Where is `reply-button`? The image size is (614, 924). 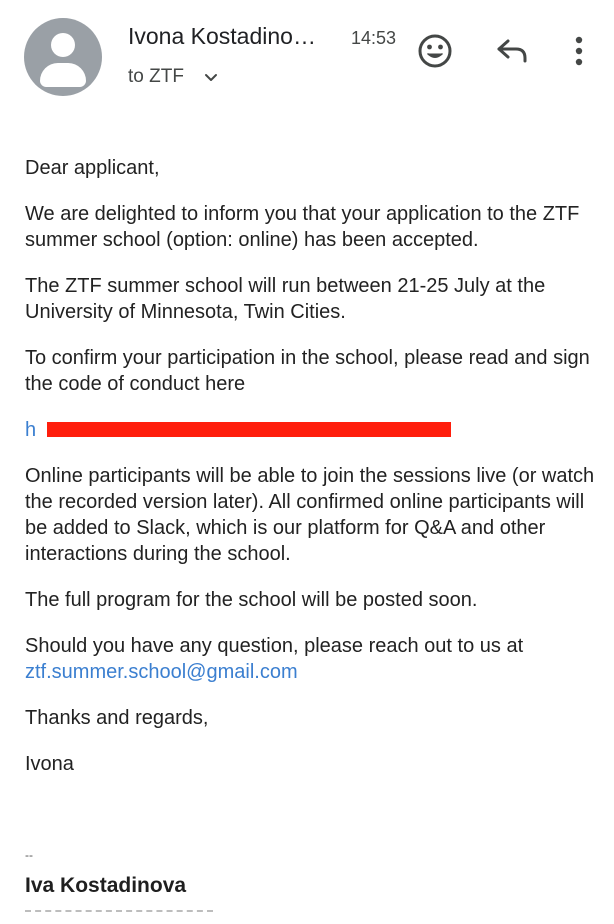
reply-button is located at coordinates (513, 53).